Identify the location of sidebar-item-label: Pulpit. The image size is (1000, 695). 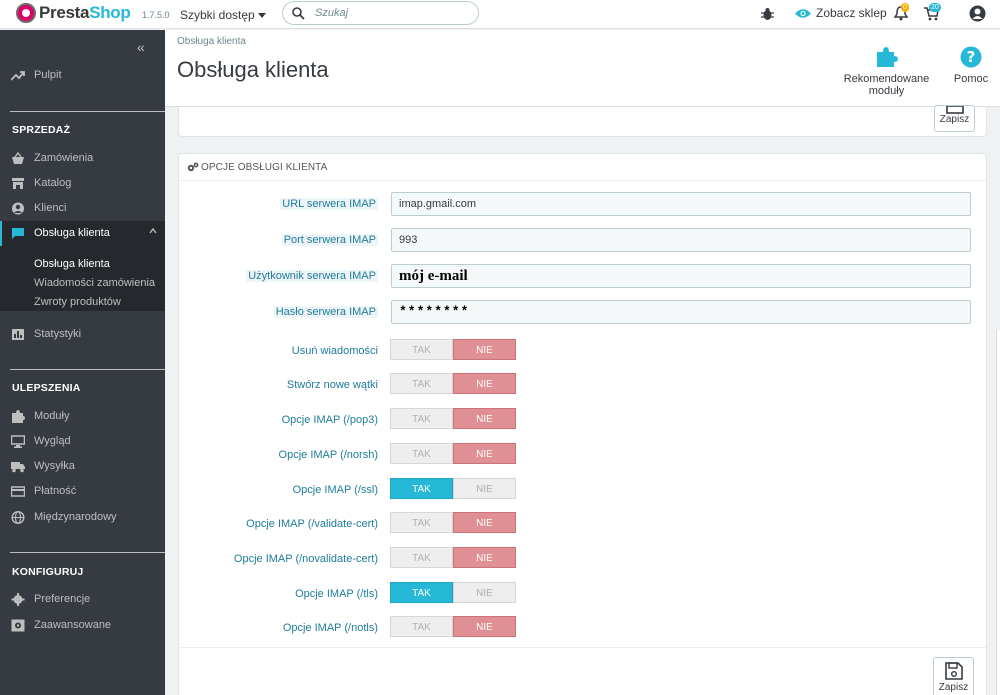
(48, 75).